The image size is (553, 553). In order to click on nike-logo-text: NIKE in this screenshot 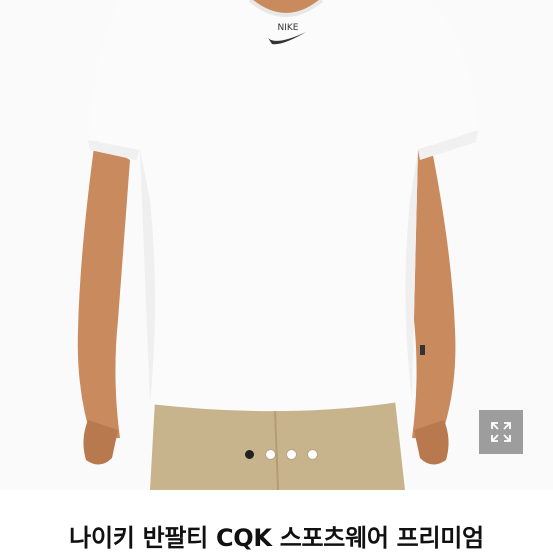, I will do `click(288, 28)`.